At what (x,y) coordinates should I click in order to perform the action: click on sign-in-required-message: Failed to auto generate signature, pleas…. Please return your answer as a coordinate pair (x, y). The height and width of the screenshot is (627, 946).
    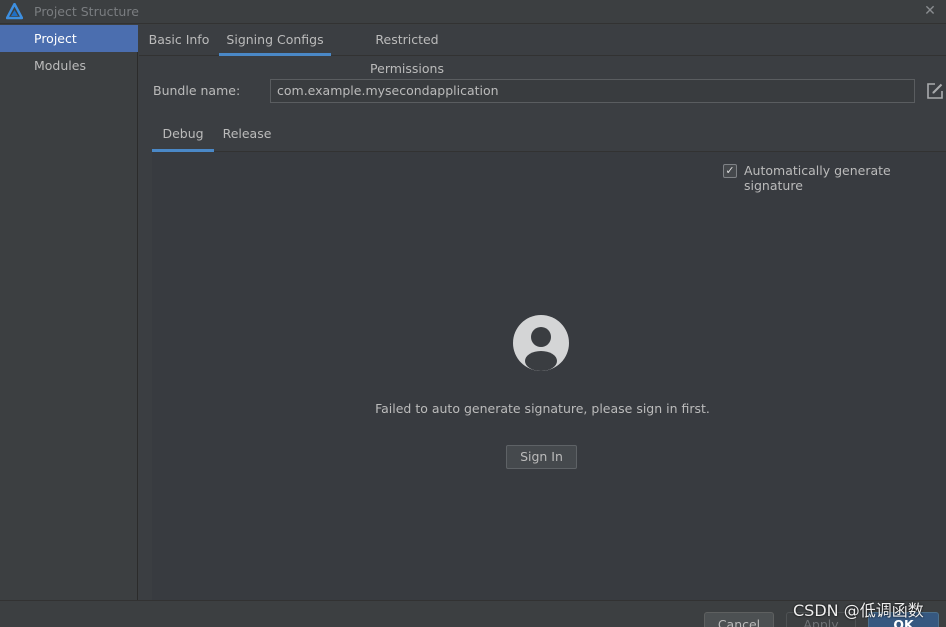
    Looking at the image, I should click on (542, 408).